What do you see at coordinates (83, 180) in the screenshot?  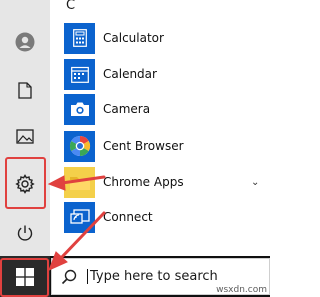 I see `arrow-to-settings` at bounding box center [83, 180].